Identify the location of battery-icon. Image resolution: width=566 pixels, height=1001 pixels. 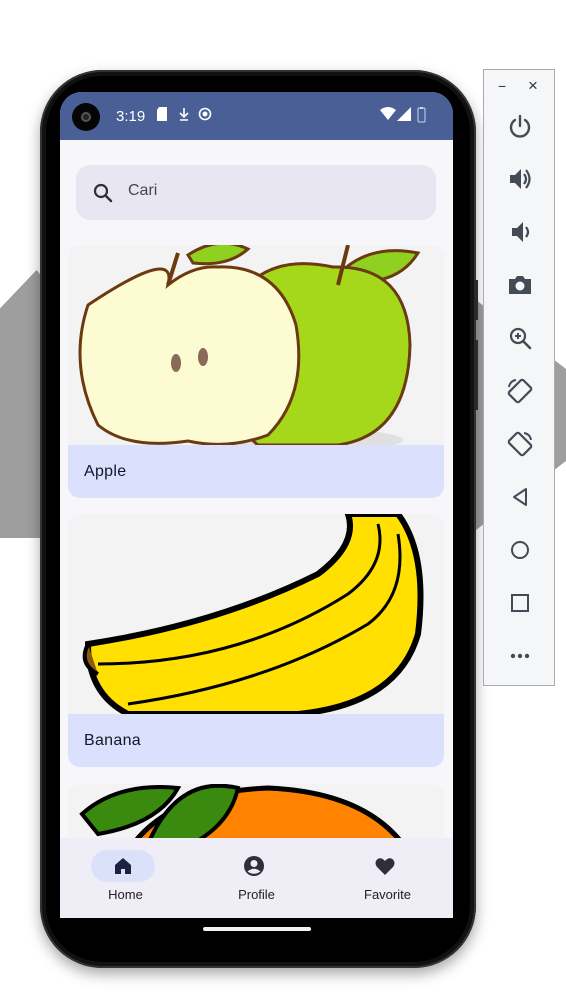
(421, 117).